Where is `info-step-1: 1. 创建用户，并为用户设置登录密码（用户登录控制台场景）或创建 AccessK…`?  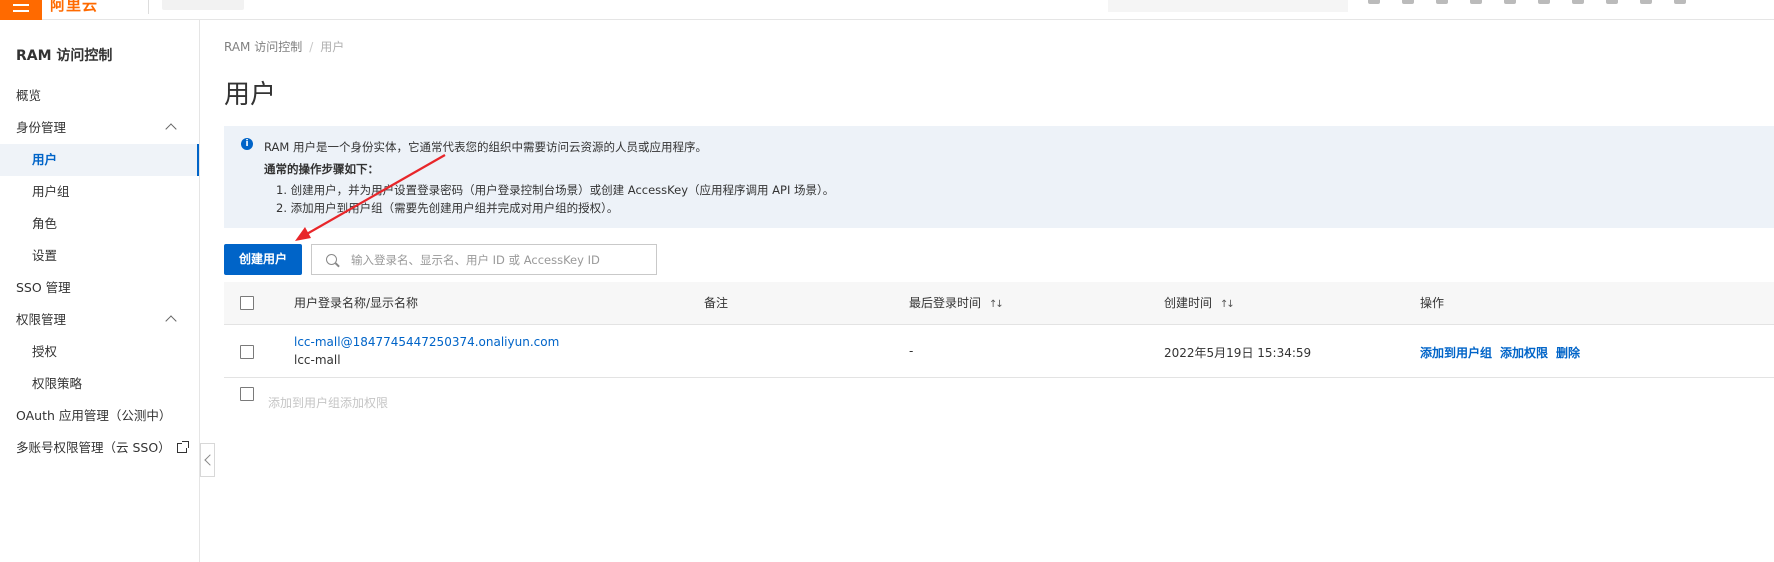 info-step-1: 1. 创建用户，并为用户设置登录密码（用户登录控制台场景）或创建 AccessK… is located at coordinates (555, 190).